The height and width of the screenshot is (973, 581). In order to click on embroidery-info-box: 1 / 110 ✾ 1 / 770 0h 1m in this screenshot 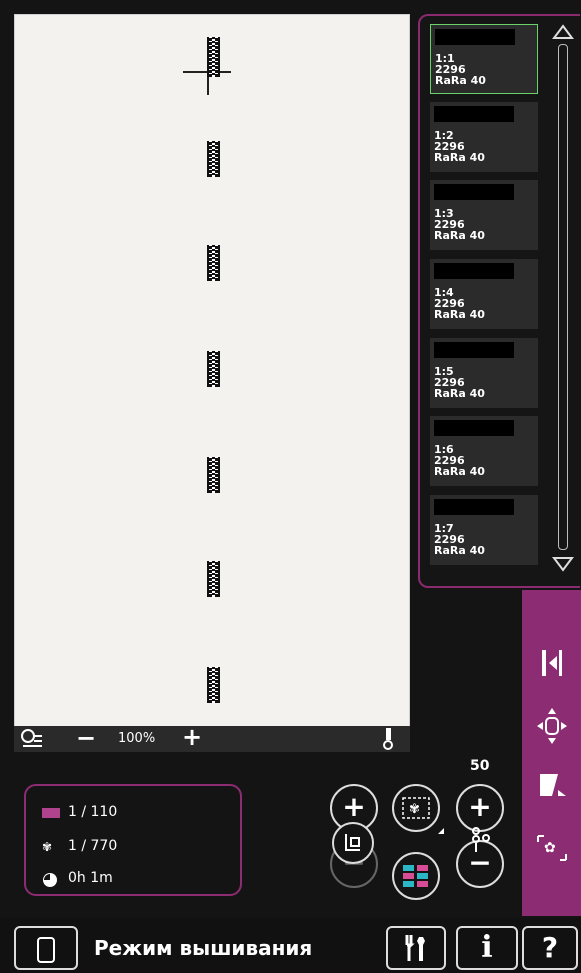, I will do `click(133, 840)`.